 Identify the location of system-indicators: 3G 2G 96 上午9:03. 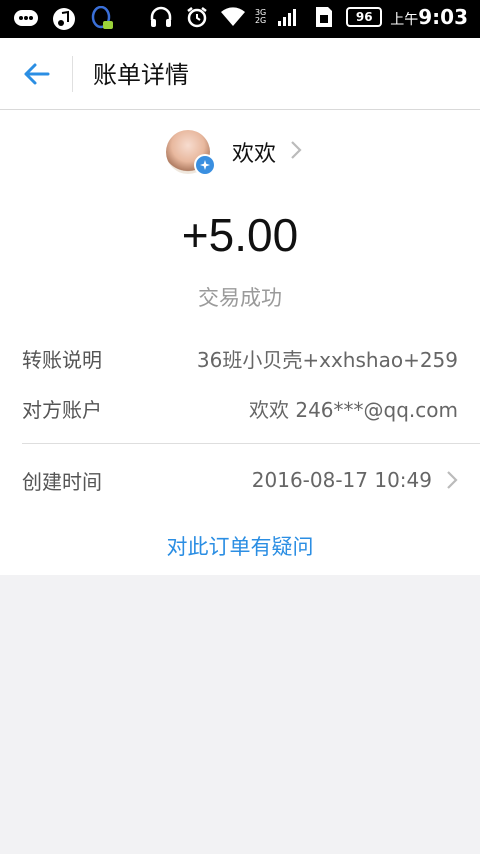
(307, 17).